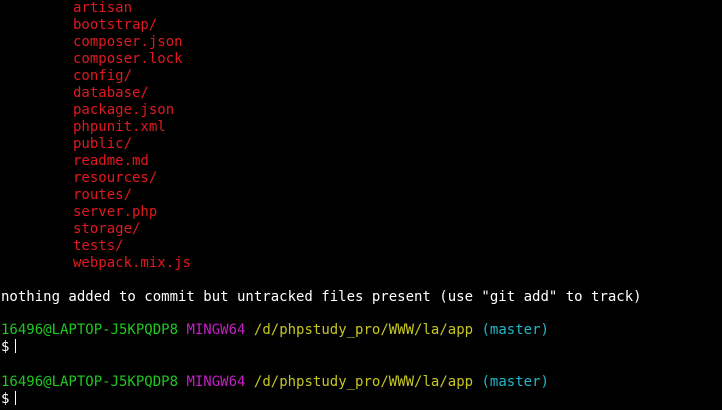  I want to click on untracked-file: storage/, so click(107, 229).